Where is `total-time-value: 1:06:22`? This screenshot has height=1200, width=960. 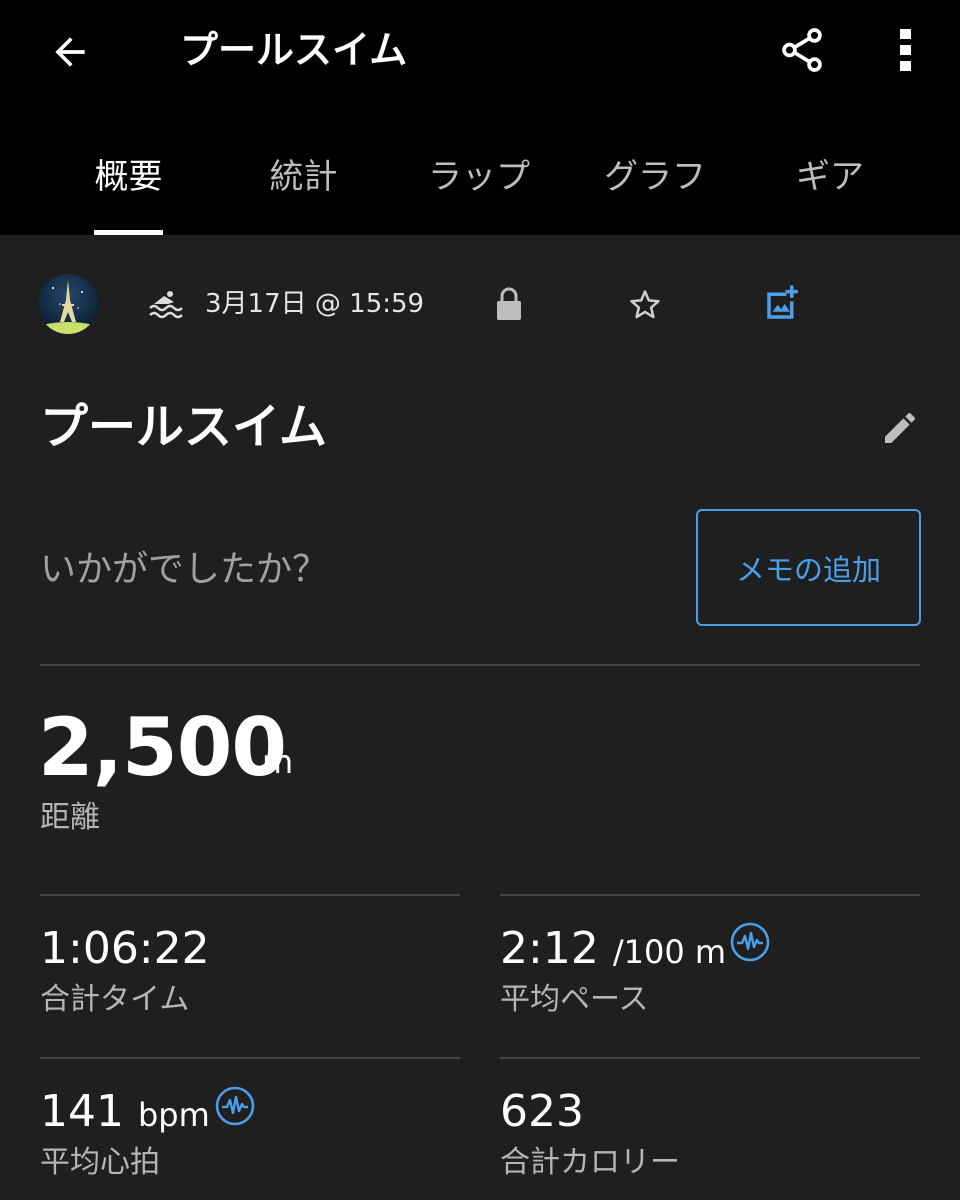
total-time-value: 1:06:22 is located at coordinates (125, 948).